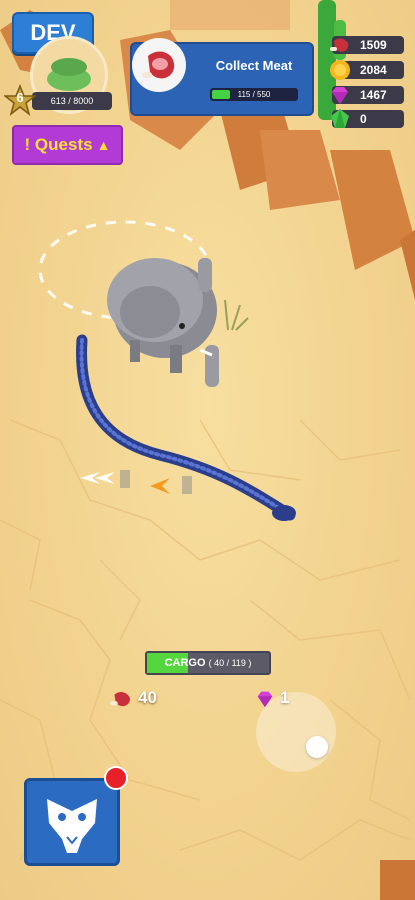  I want to click on meat-quest-icon, so click(159, 65).